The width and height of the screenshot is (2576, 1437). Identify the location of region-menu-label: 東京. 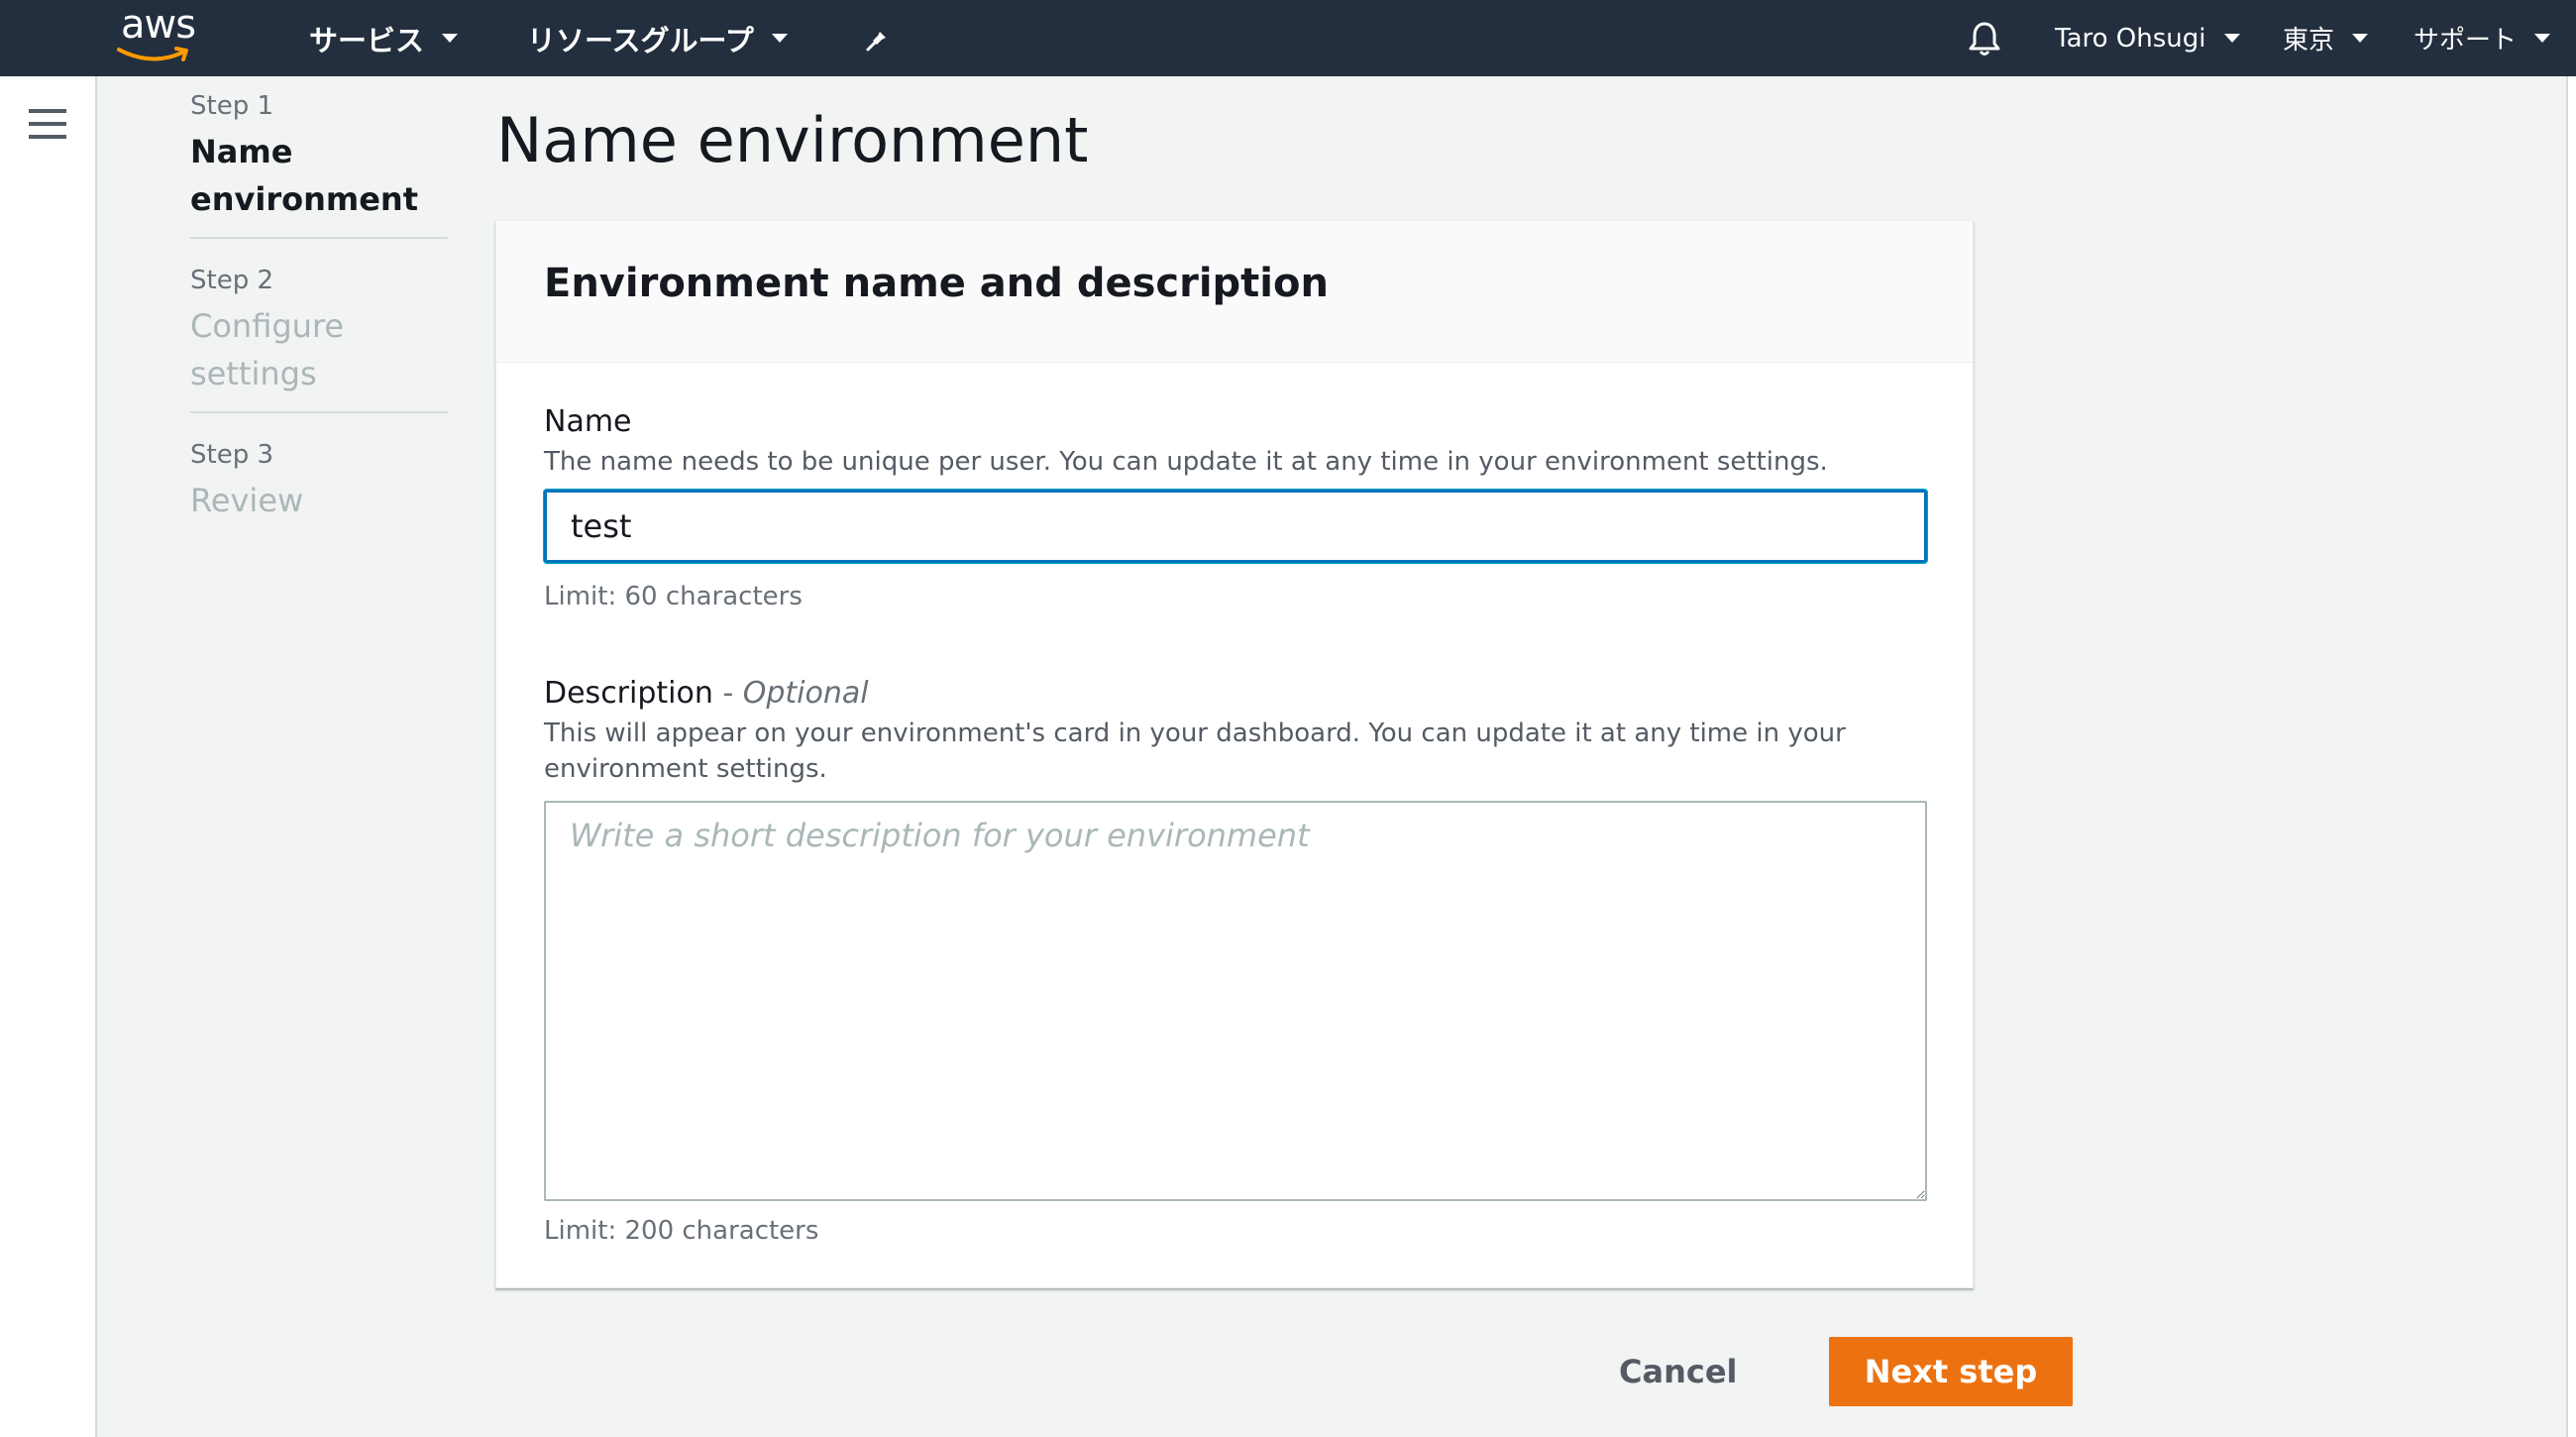
(2309, 40).